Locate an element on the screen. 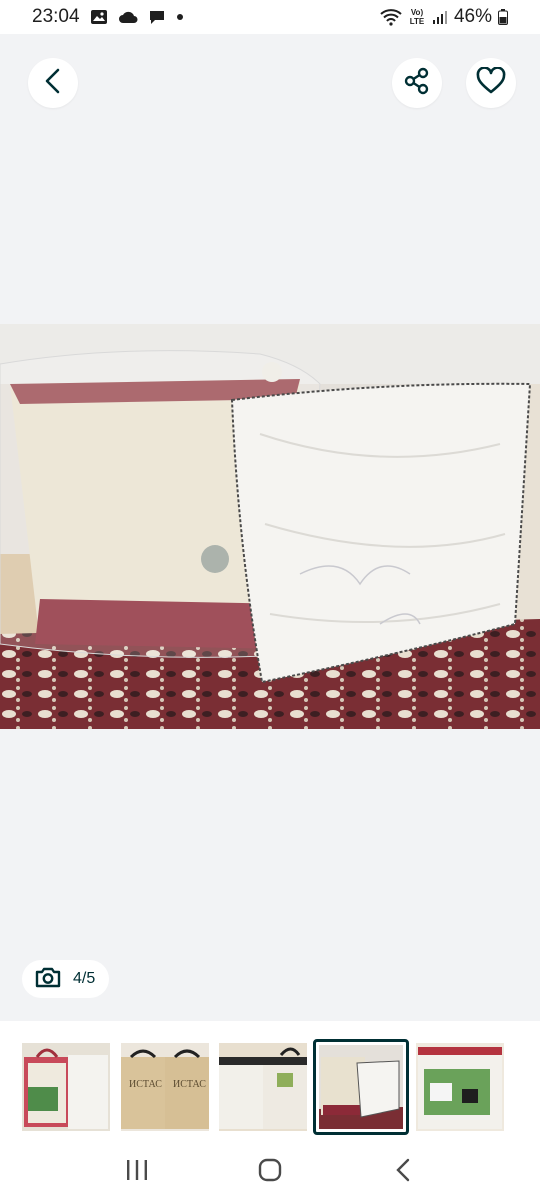 The height and width of the screenshot is (1204, 540). chevron-left-icon is located at coordinates (53, 83).